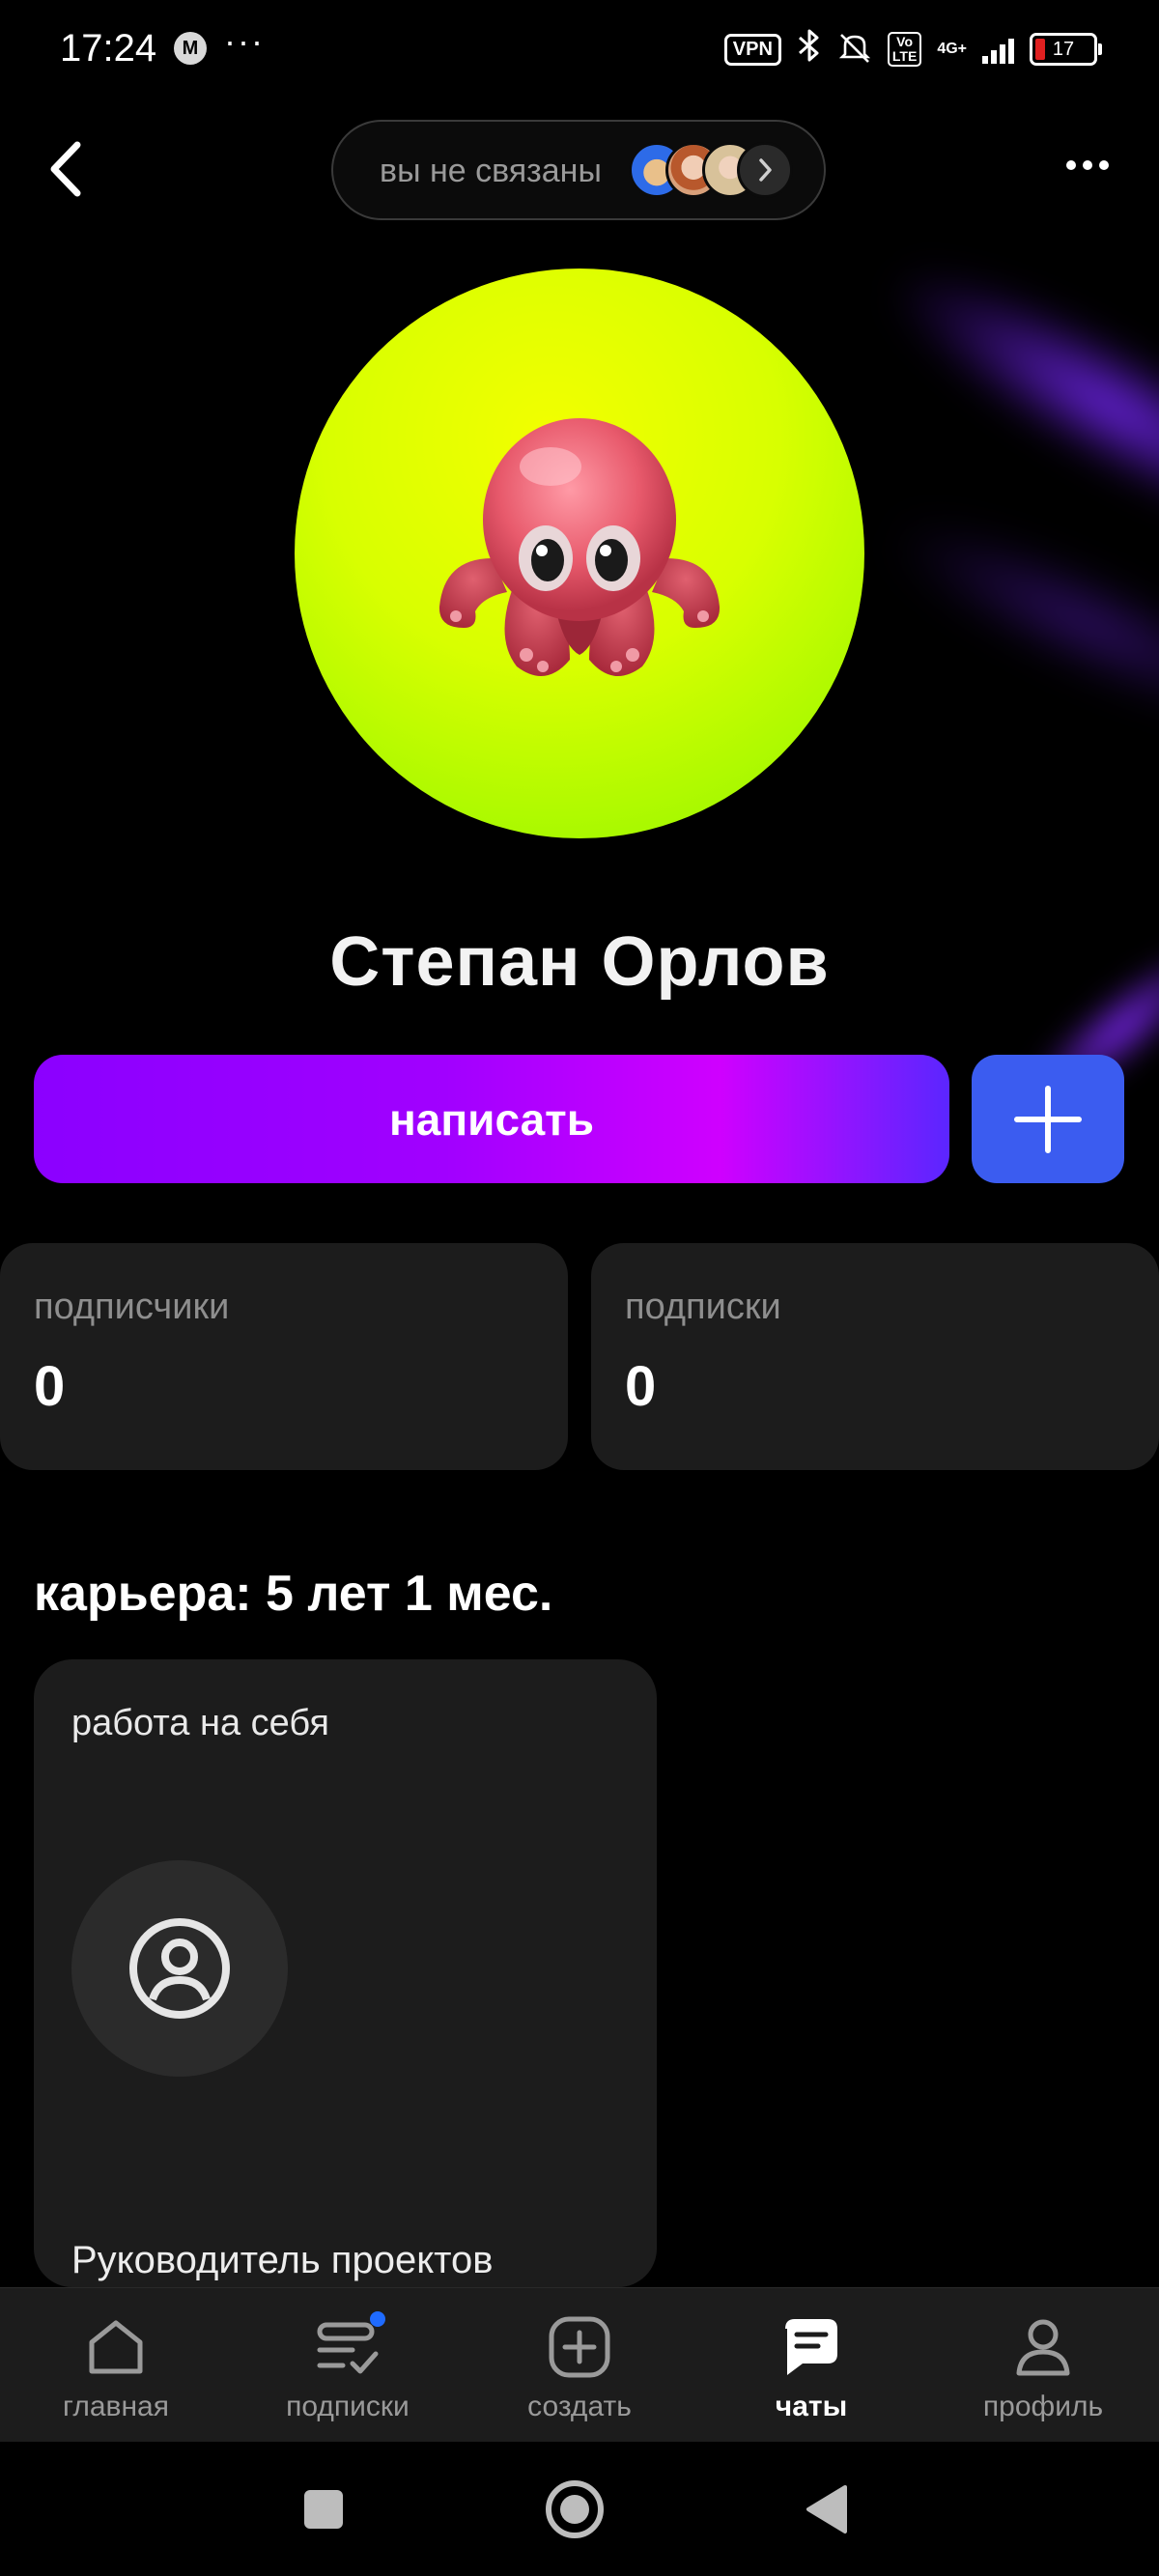  What do you see at coordinates (875, 1356) in the screenshot?
I see `following-card: подписки 0` at bounding box center [875, 1356].